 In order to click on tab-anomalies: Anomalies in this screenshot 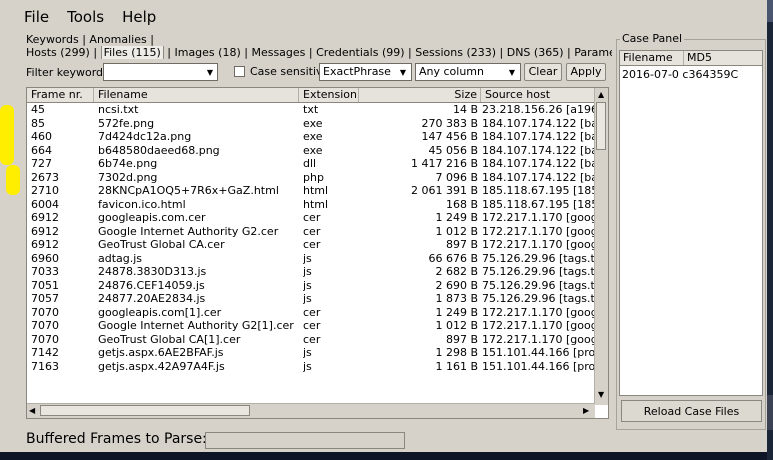, I will do `click(117, 39)`.